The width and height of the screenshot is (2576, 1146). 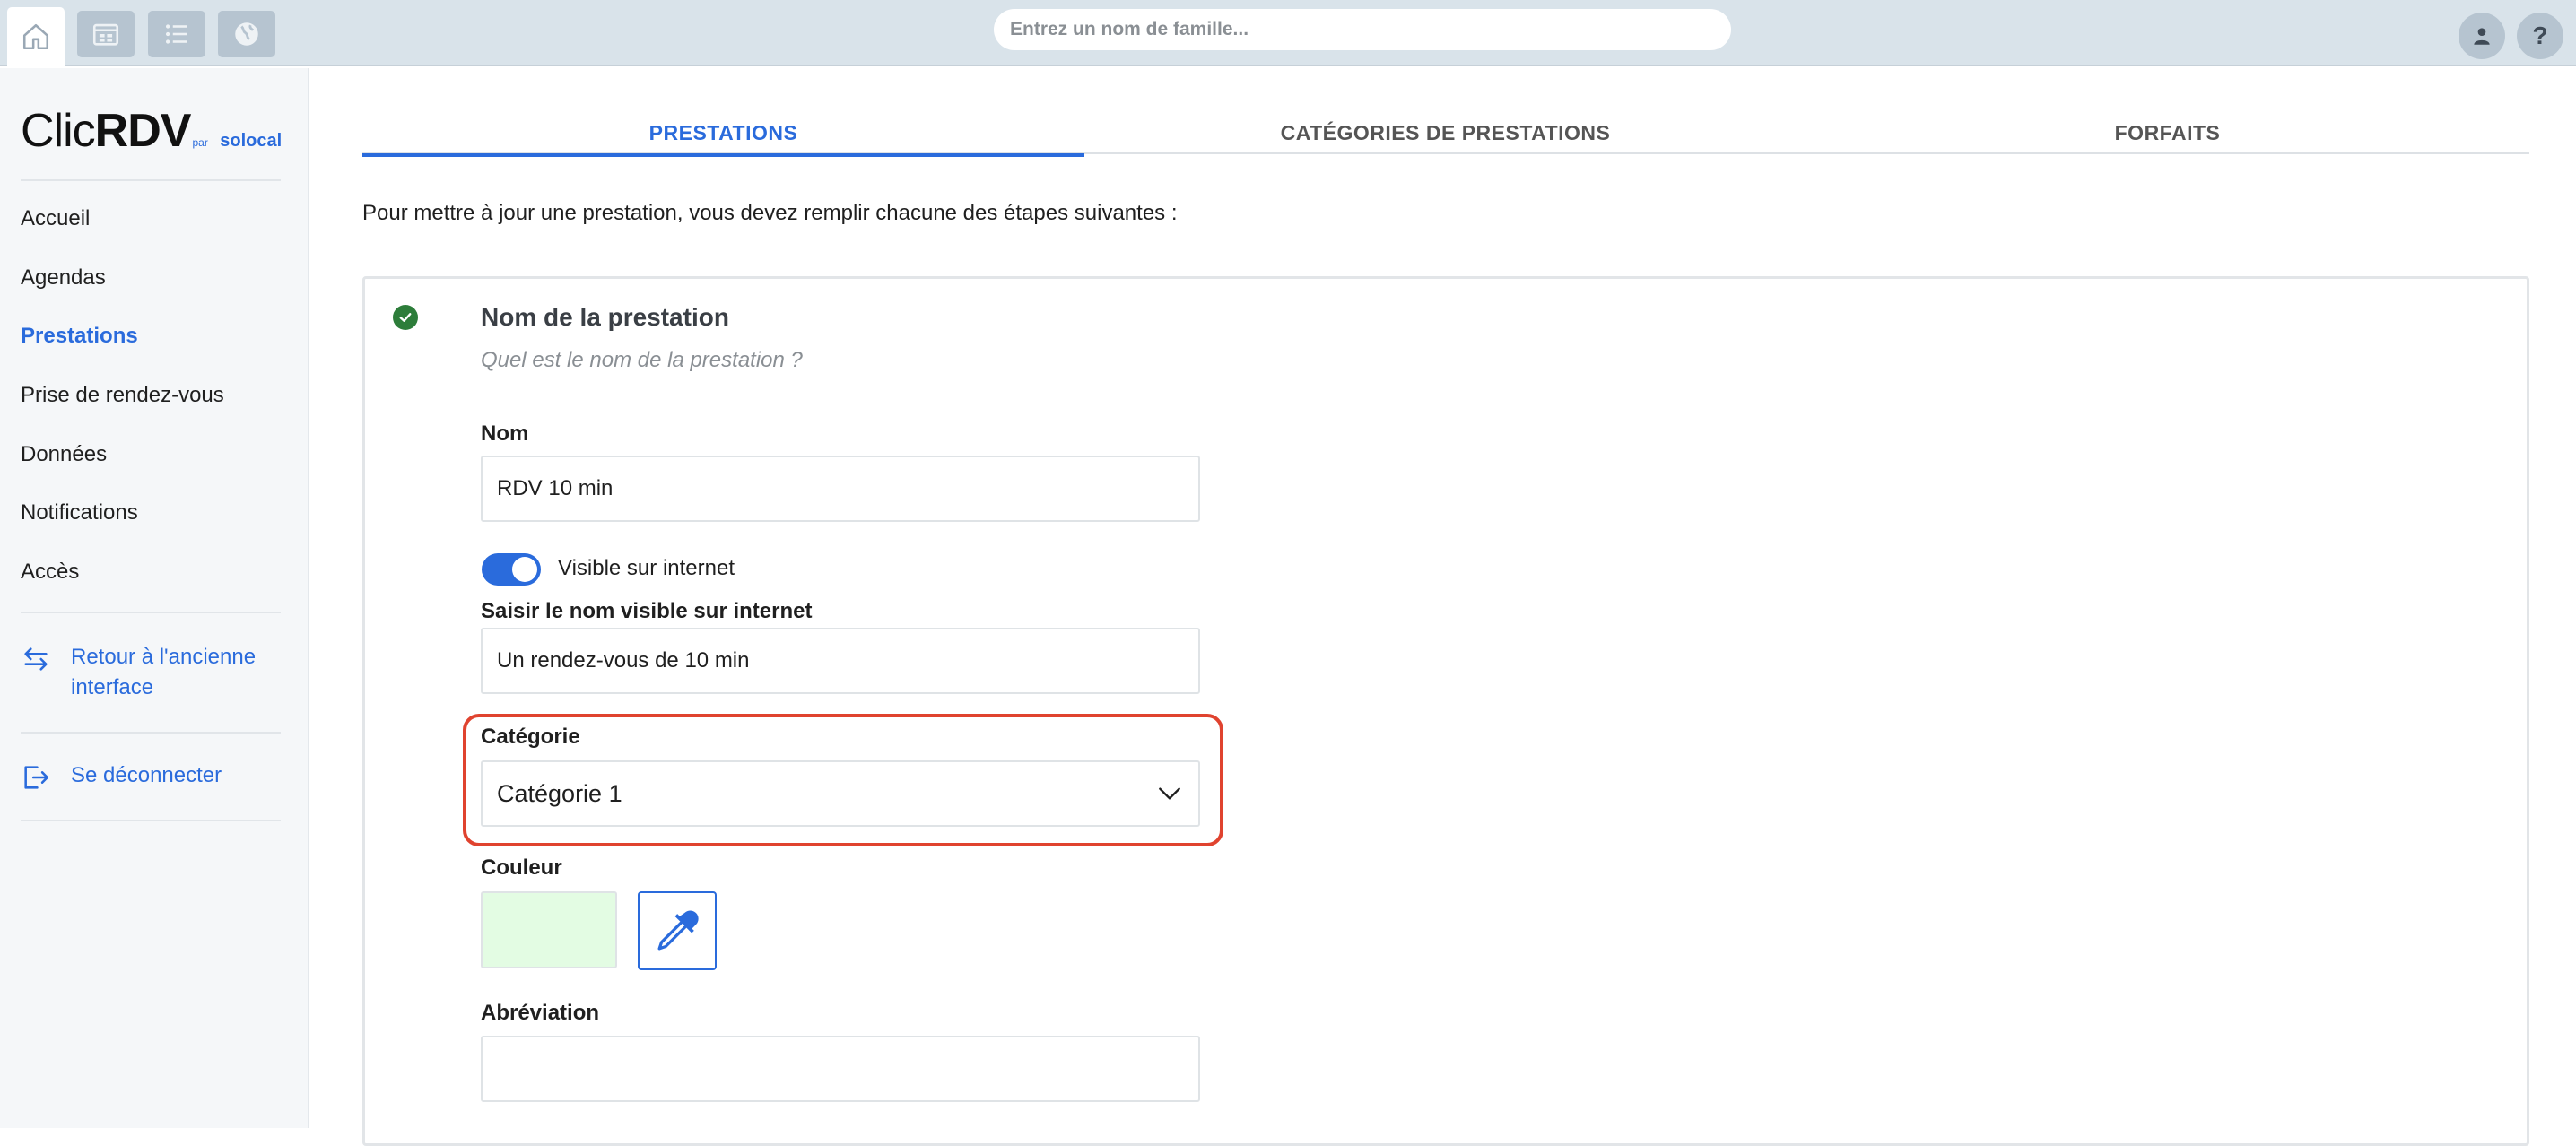 I want to click on logo: ClicRDV par solocal, so click(x=152, y=131).